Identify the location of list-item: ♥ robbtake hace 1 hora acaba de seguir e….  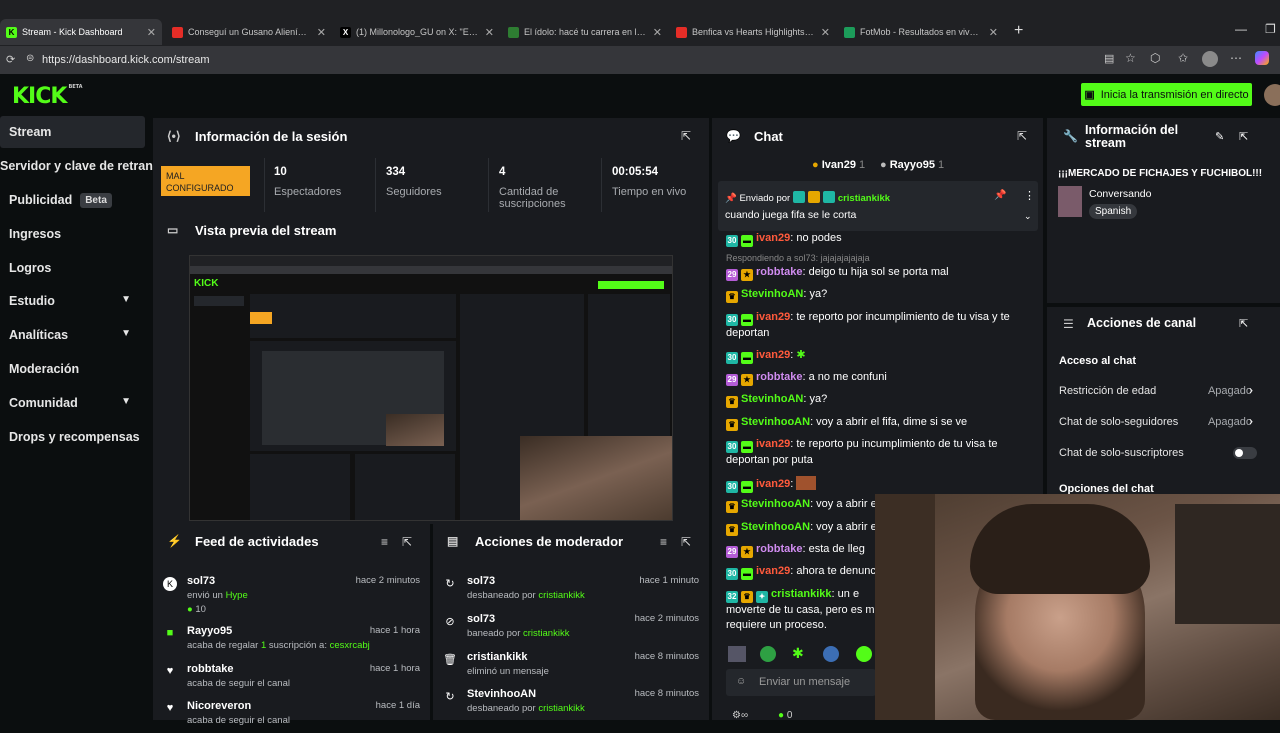
(291, 676).